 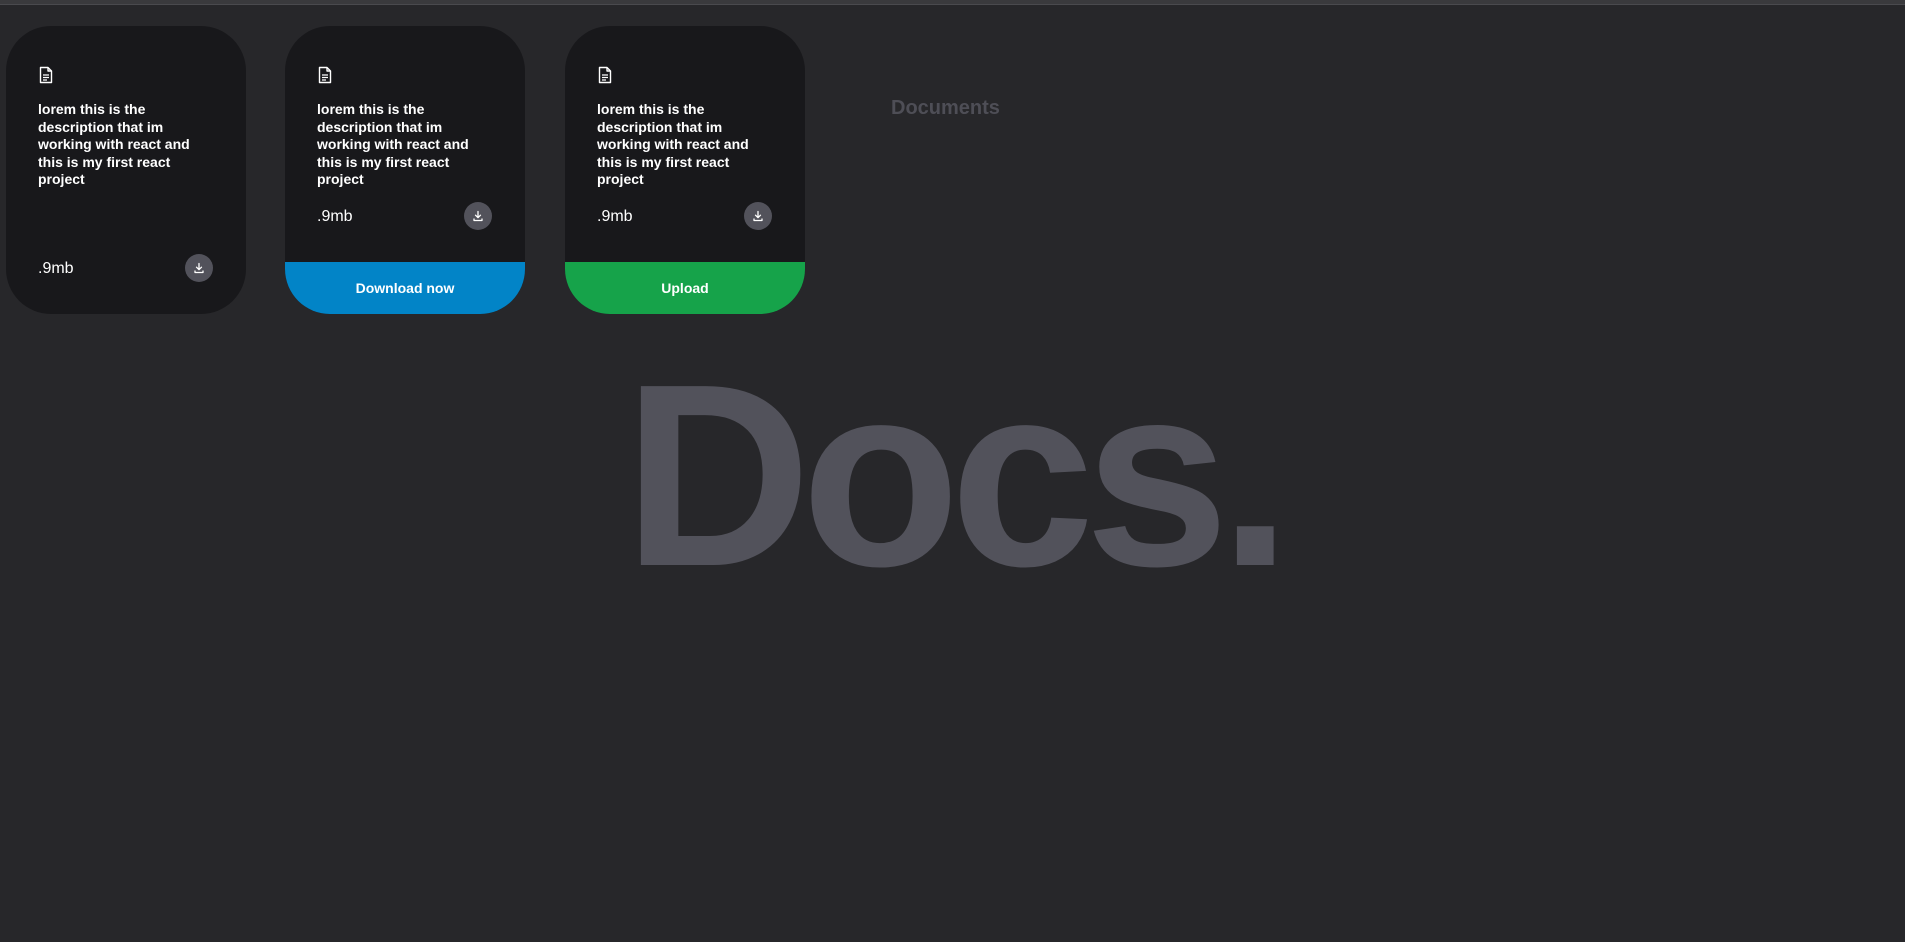 I want to click on download-now-button: Download now, so click(x=405, y=288).